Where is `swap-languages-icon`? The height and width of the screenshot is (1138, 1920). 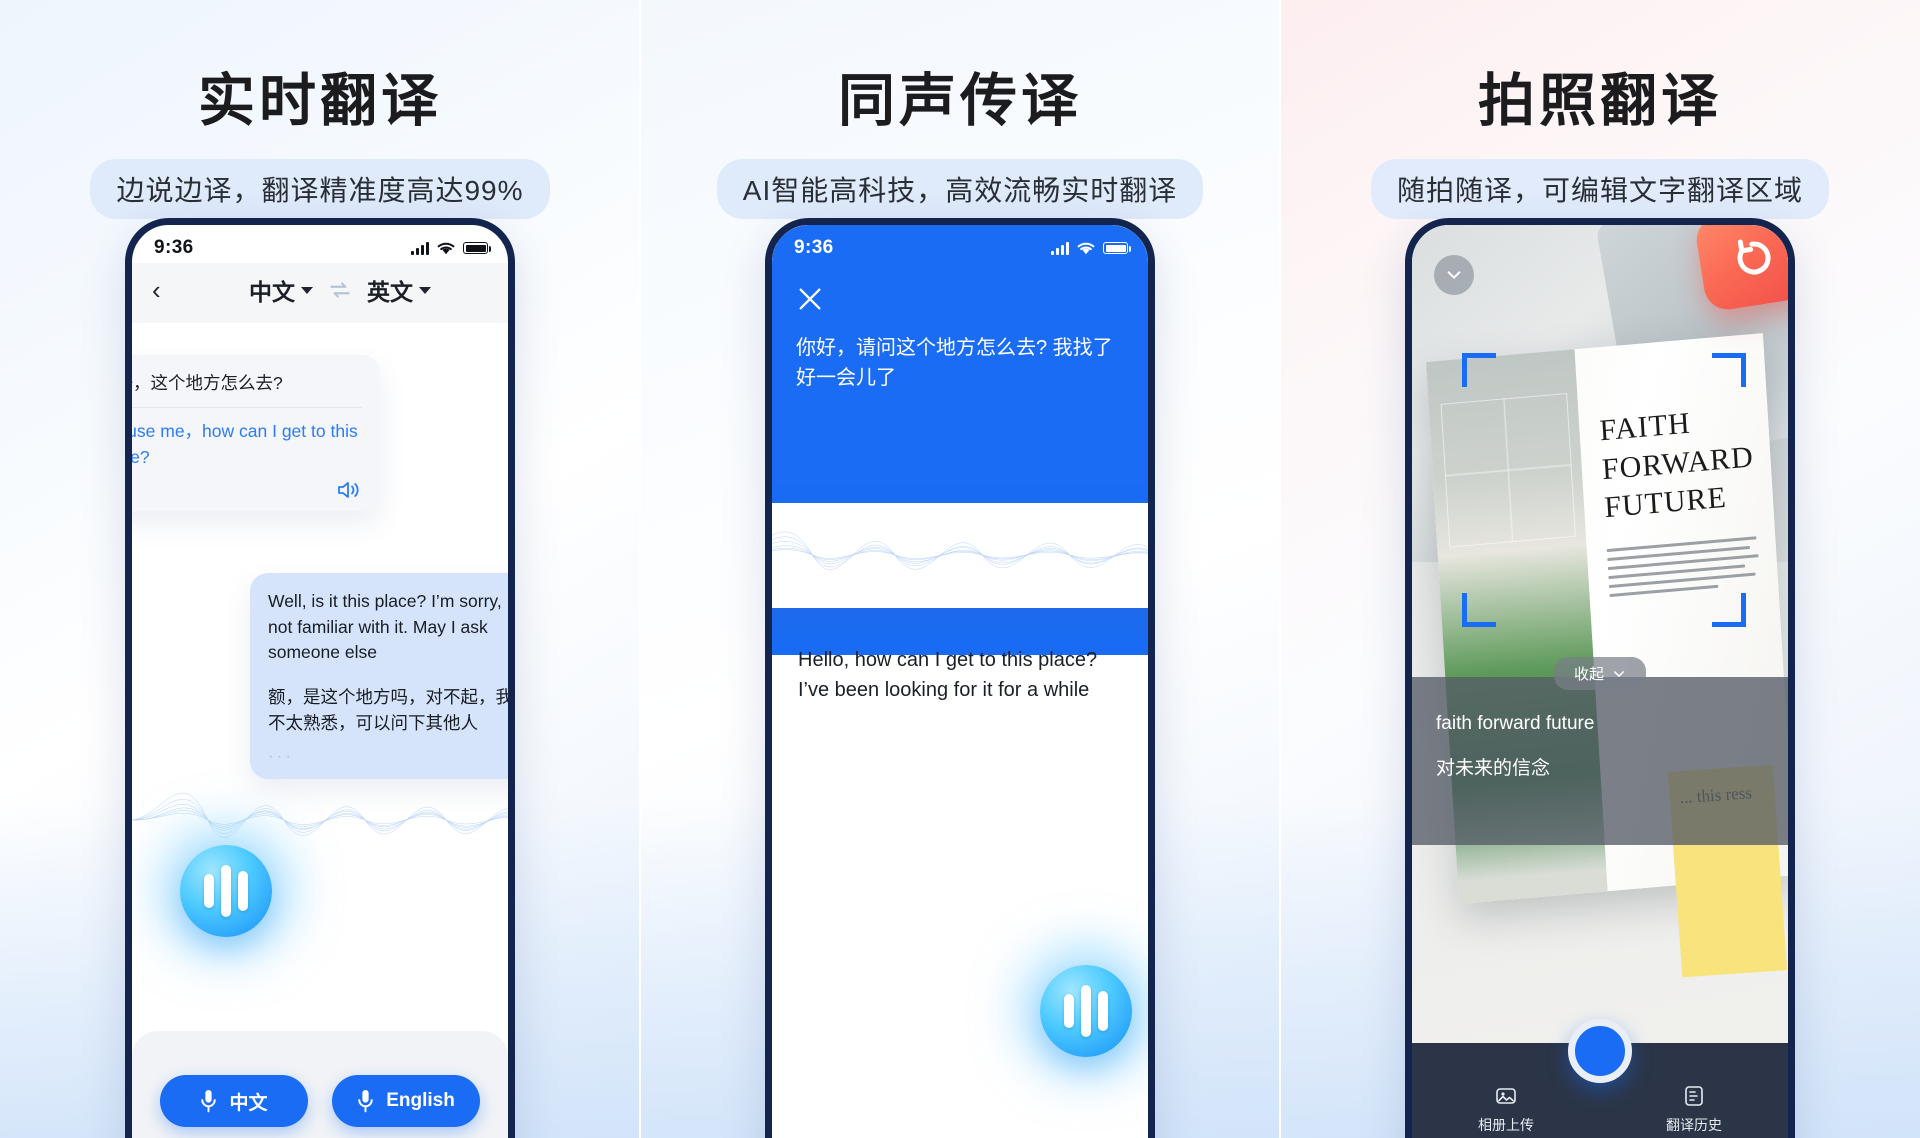 swap-languages-icon is located at coordinates (340, 290).